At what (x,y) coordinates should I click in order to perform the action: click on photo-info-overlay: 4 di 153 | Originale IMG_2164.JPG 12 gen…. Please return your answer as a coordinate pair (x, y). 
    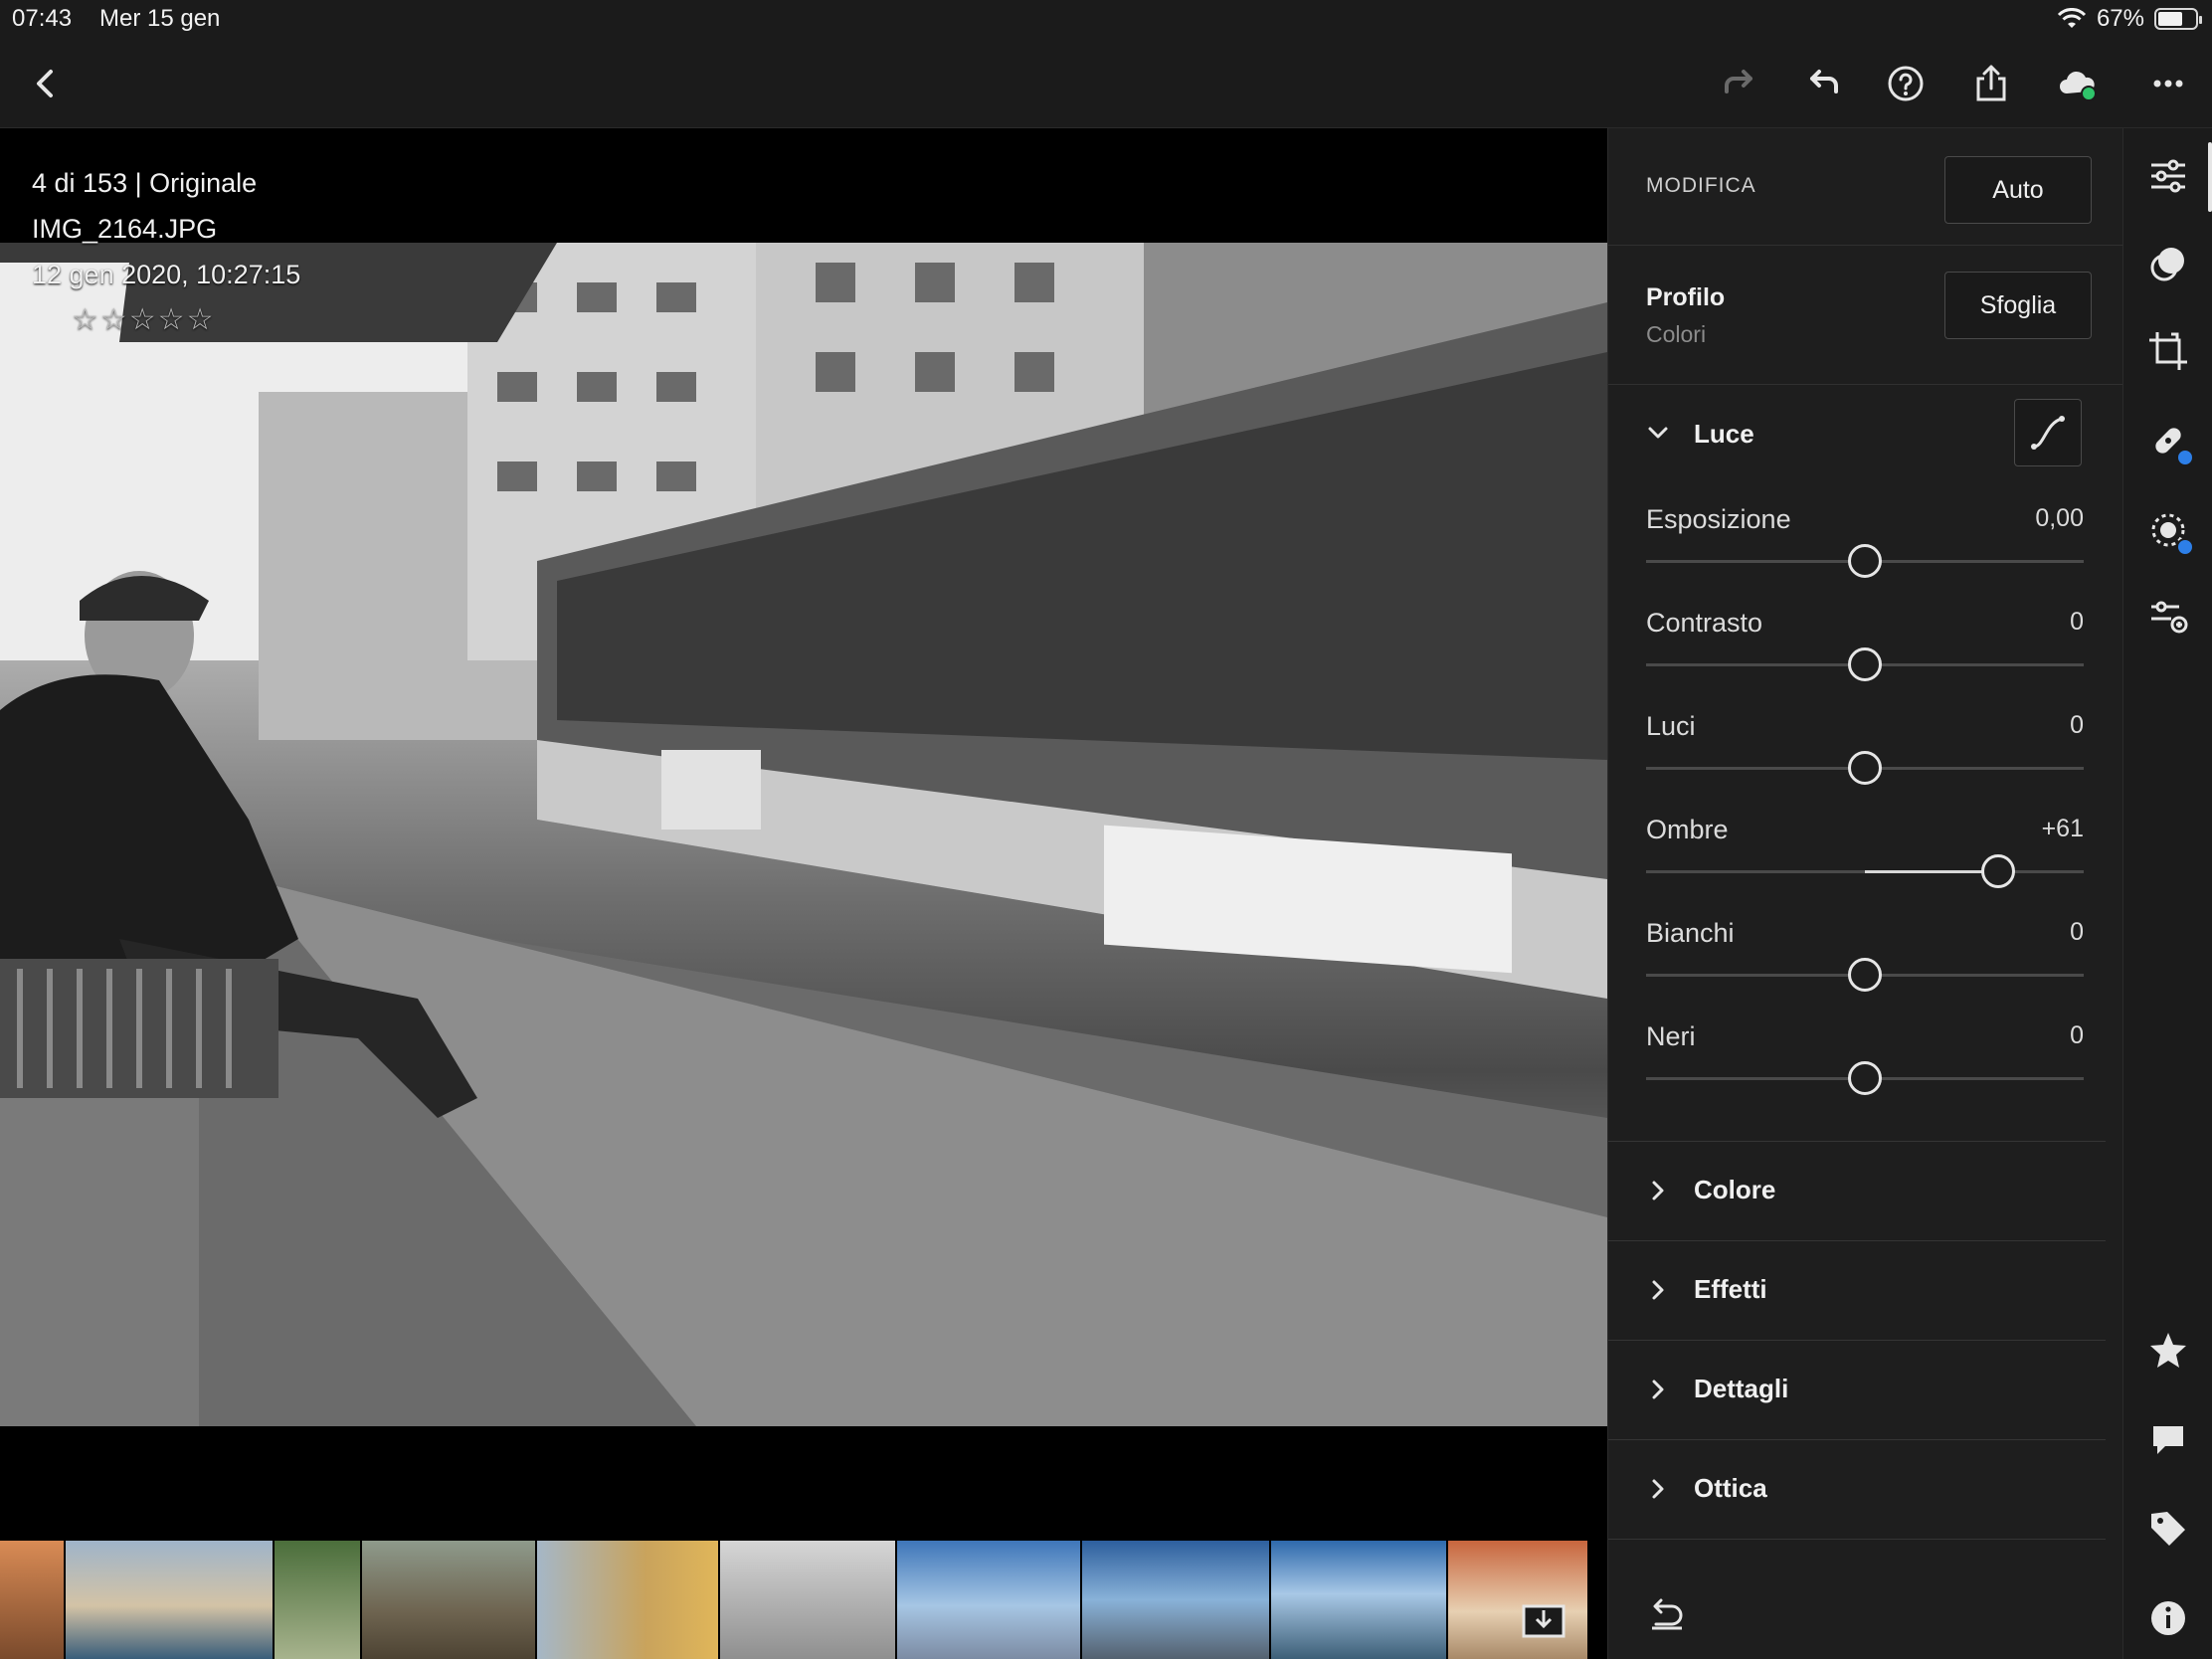
    Looking at the image, I should click on (166, 251).